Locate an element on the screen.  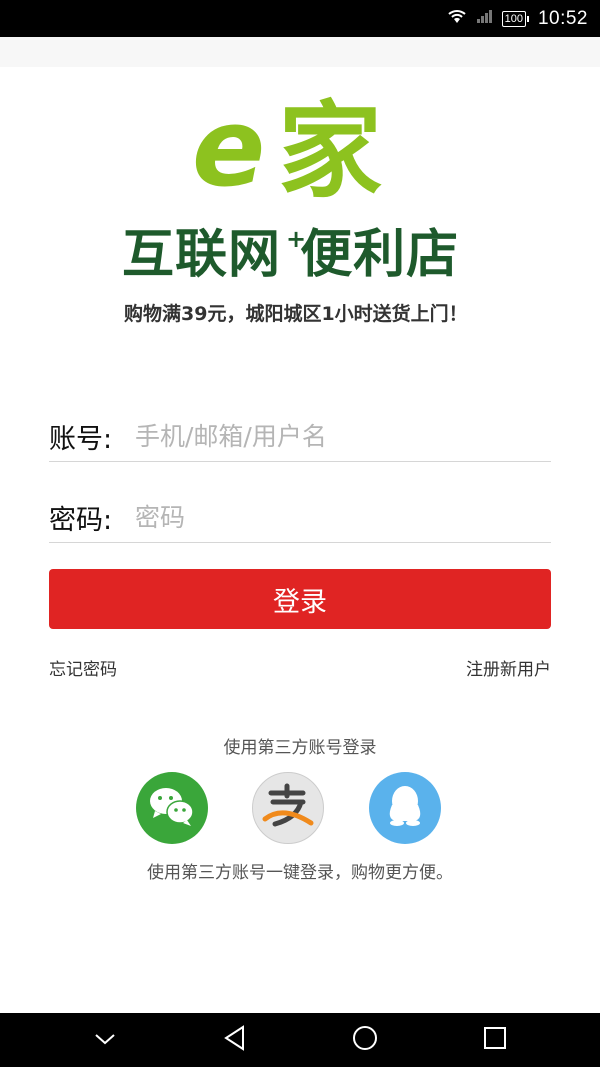
qq-icon is located at coordinates (405, 808).